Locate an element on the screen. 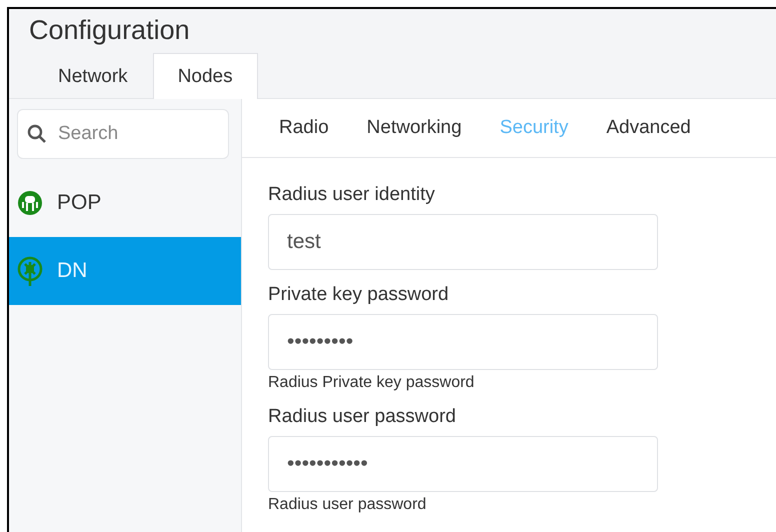  help-text: Radius Private key password is located at coordinates (372, 383).